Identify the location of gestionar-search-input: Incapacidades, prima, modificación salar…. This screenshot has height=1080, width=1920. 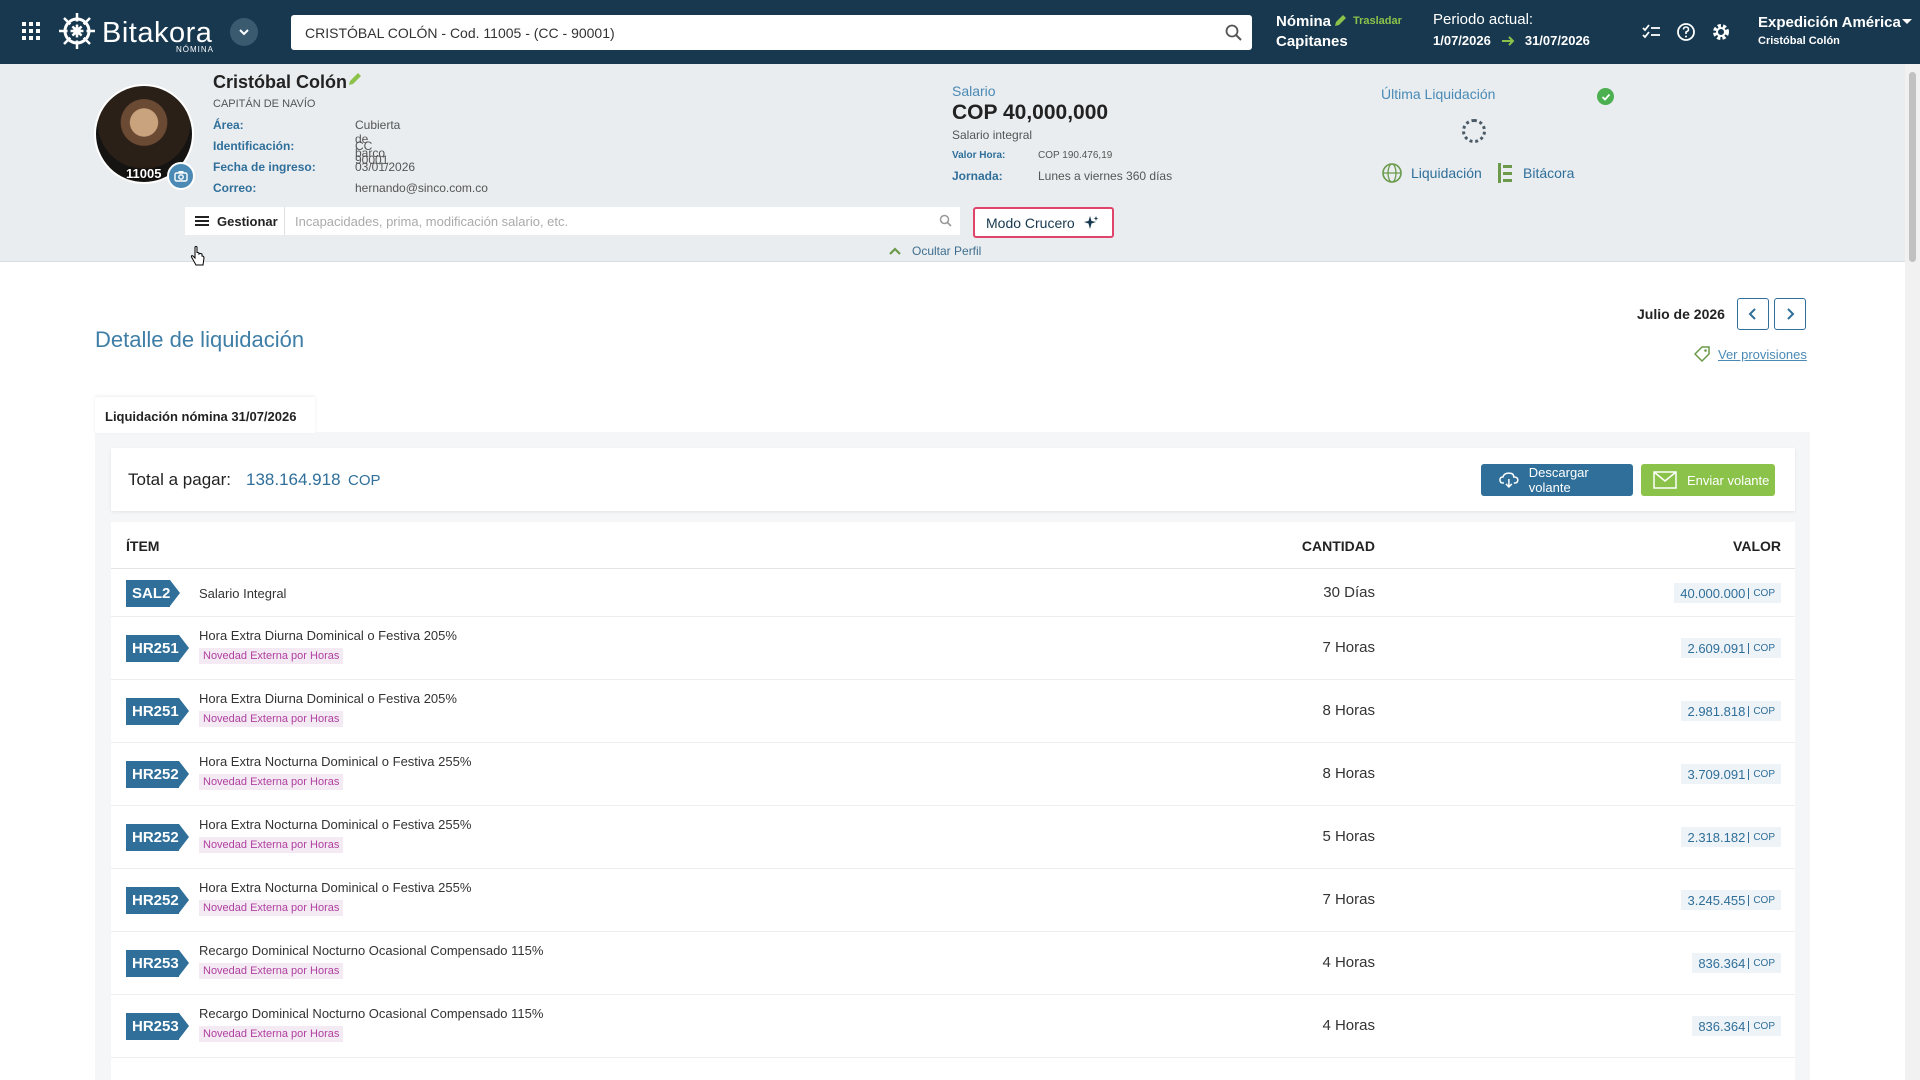
(622, 221).